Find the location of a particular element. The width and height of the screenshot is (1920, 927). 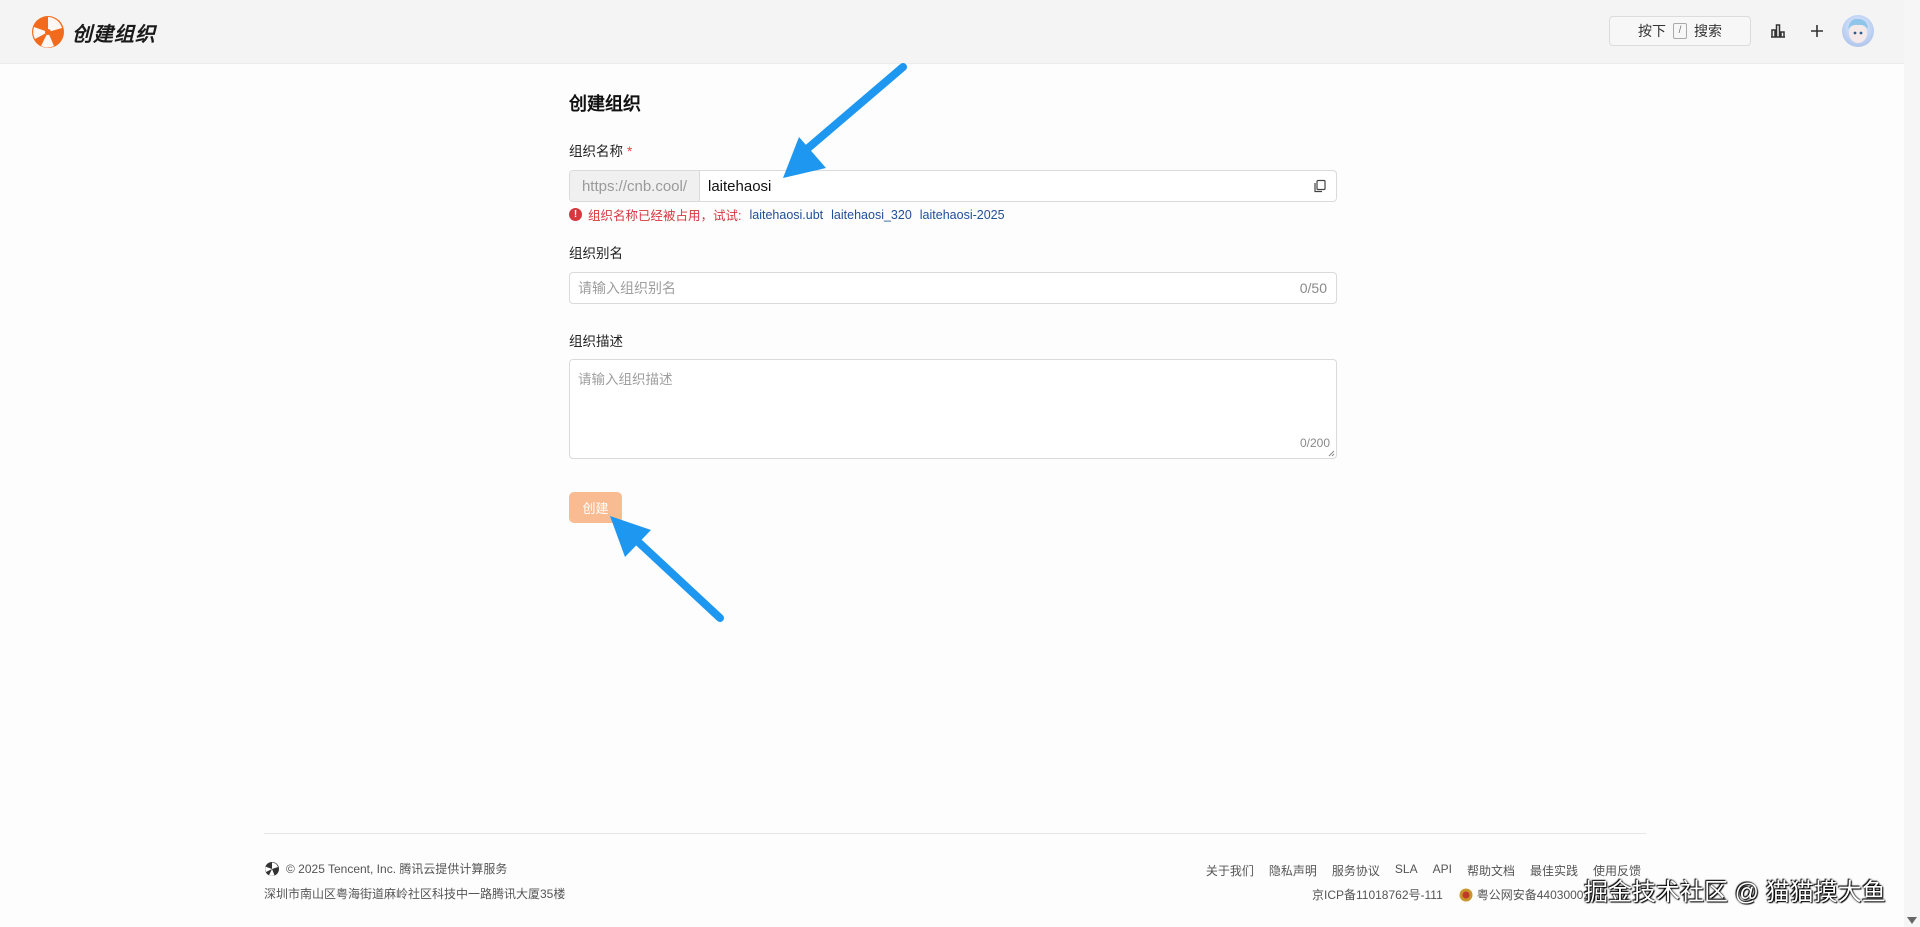

top-bar: 创建组织 按下 / 搜索 is located at coordinates (952, 32).